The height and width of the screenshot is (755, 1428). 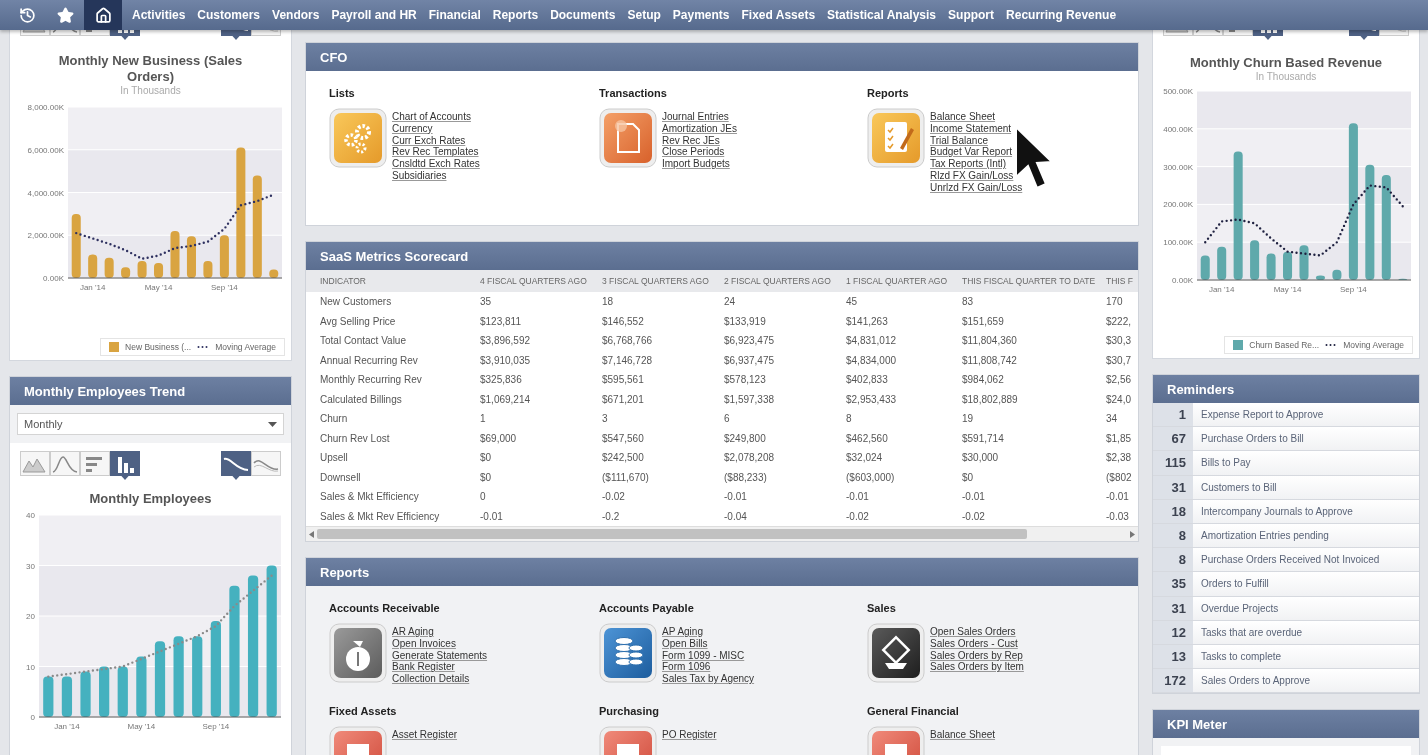 What do you see at coordinates (45, 236) in the screenshot?
I see `axis-label: 2,000.00K` at bounding box center [45, 236].